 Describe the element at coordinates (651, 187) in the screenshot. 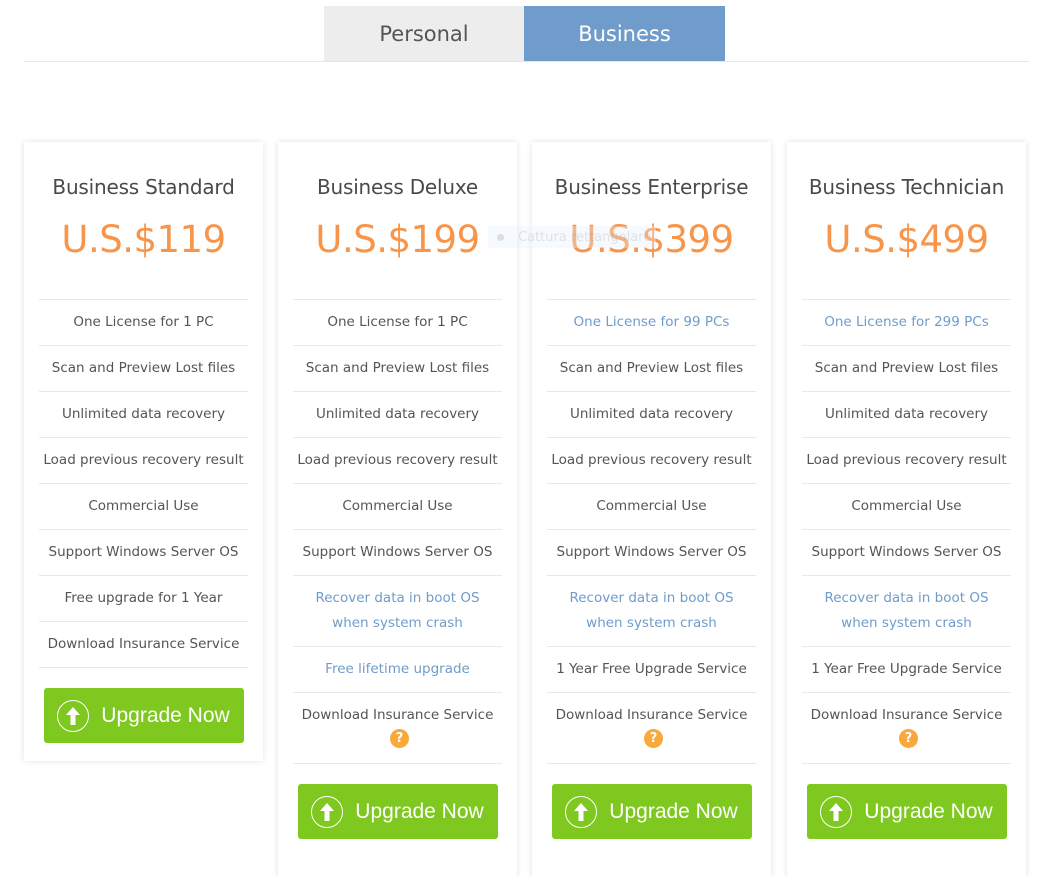

I see `plan-title: Business Enterprise` at that location.